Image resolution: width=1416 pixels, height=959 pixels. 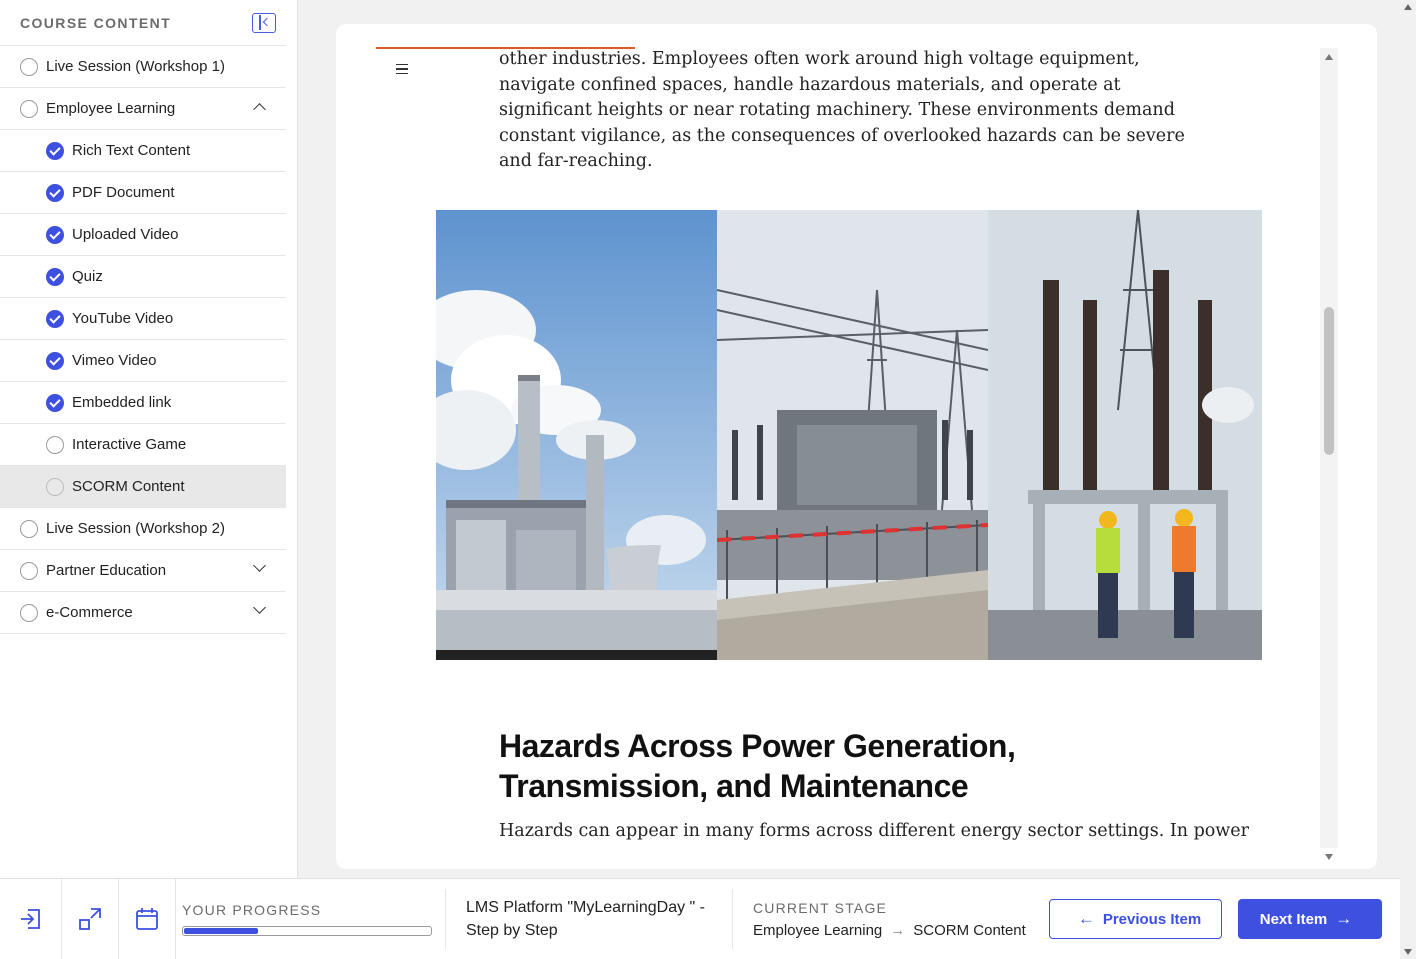 I want to click on sidebar-item-rich-text: Rich Text Content, so click(x=143, y=151).